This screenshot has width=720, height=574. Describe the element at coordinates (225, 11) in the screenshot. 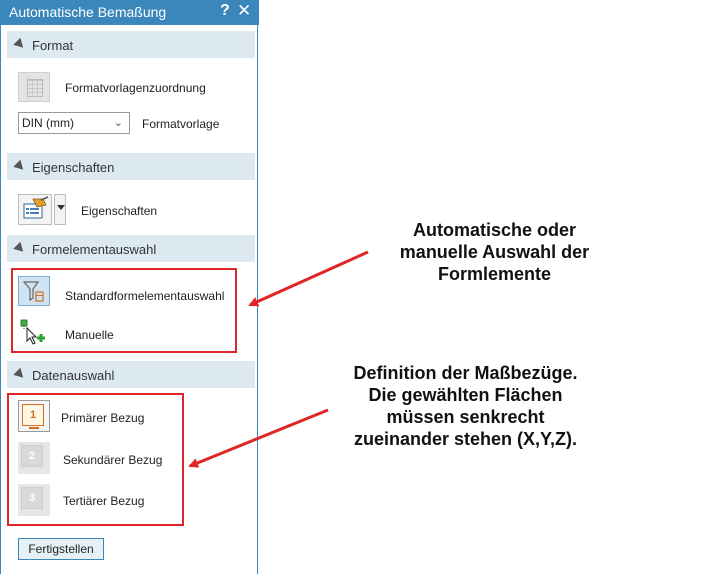

I see `help-icon: ?` at that location.